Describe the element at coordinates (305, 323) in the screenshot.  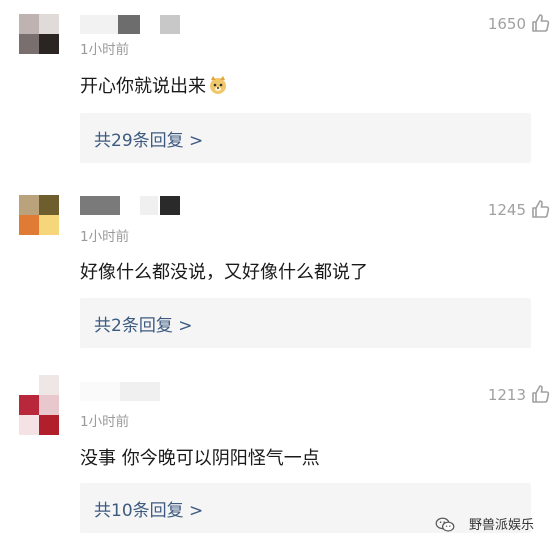
I see `replies-box: 共2条回复 >` at that location.